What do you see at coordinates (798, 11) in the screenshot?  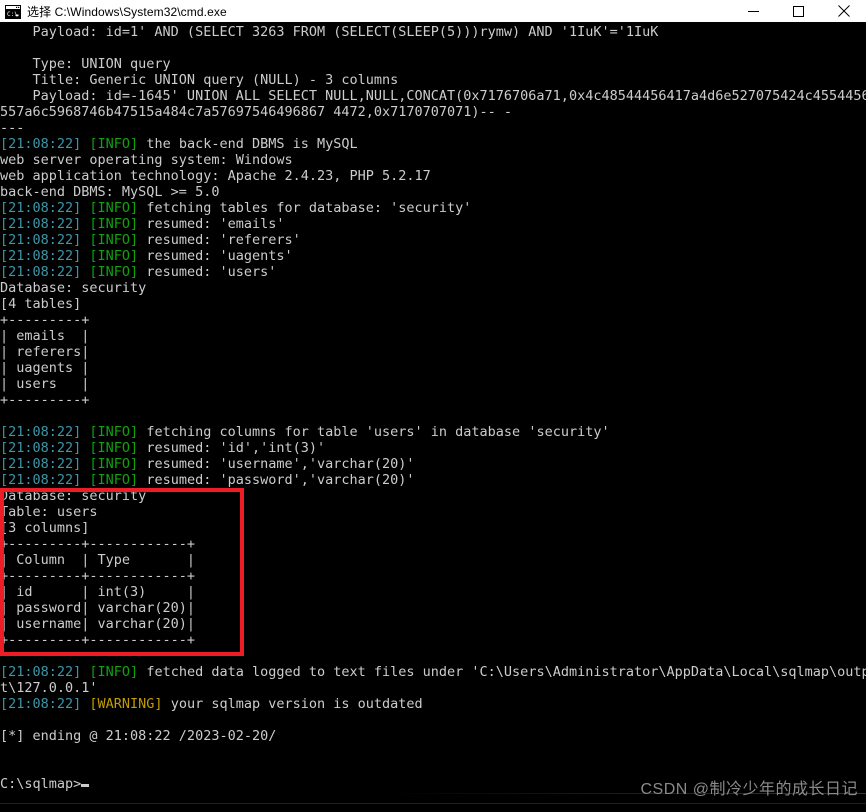 I see `maximize-button` at bounding box center [798, 11].